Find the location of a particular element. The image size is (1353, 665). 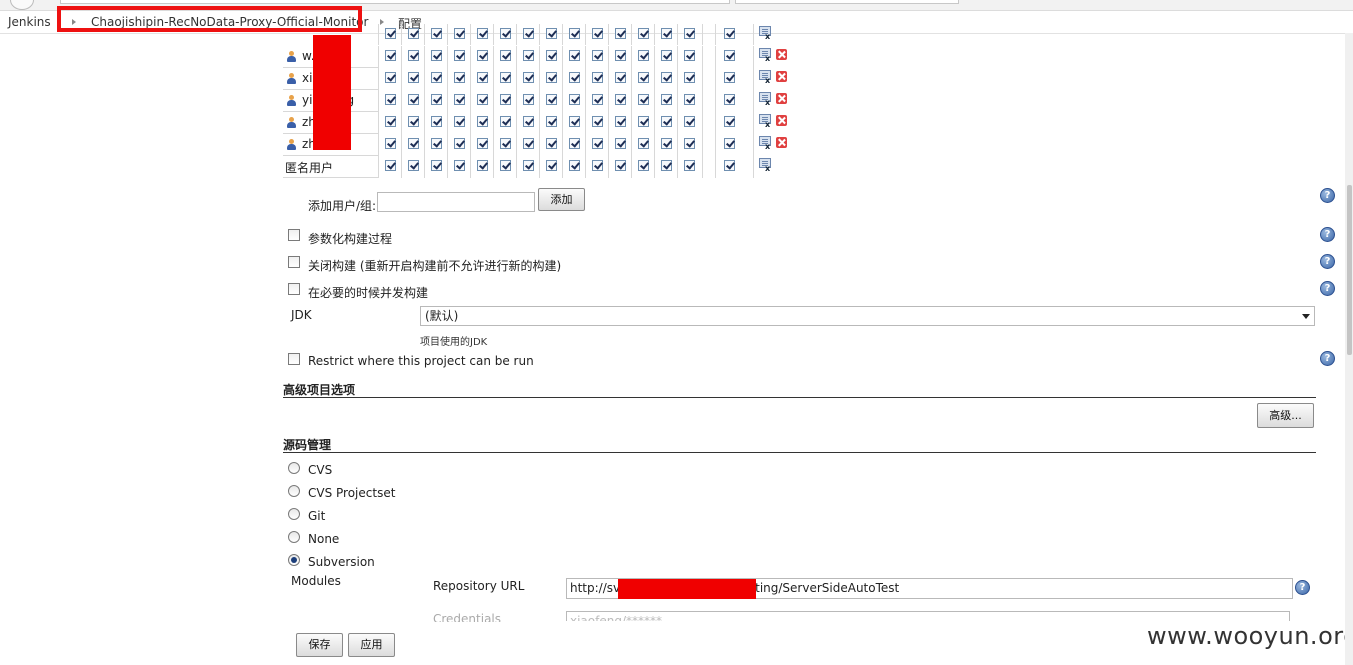

apply-button: 应用 is located at coordinates (371, 645).